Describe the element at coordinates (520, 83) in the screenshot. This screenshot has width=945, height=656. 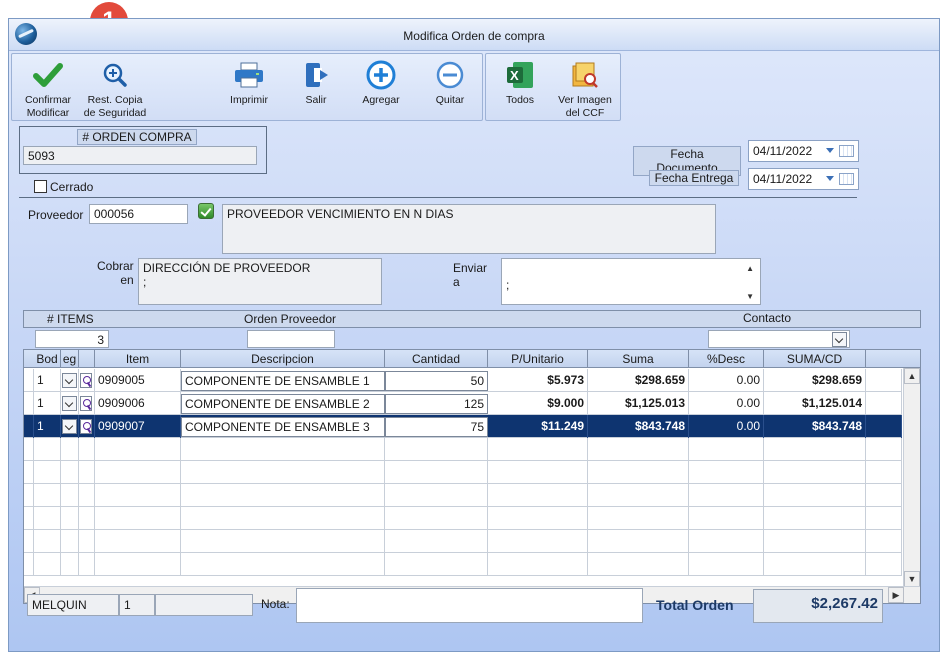
I see `all-button: X Todos` at that location.